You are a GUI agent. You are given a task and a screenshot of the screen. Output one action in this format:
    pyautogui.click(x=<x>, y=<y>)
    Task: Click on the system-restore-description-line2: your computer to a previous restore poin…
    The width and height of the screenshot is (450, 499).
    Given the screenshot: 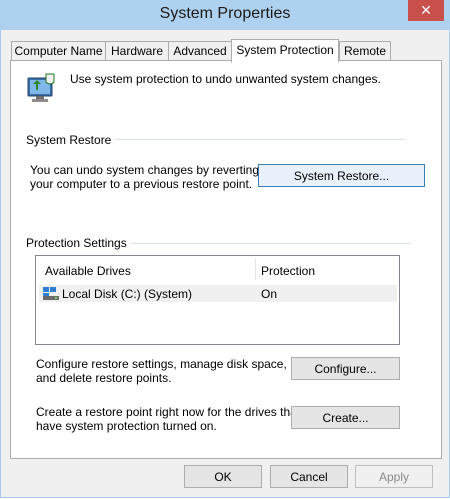 What is the action you would take?
    pyautogui.click(x=141, y=184)
    